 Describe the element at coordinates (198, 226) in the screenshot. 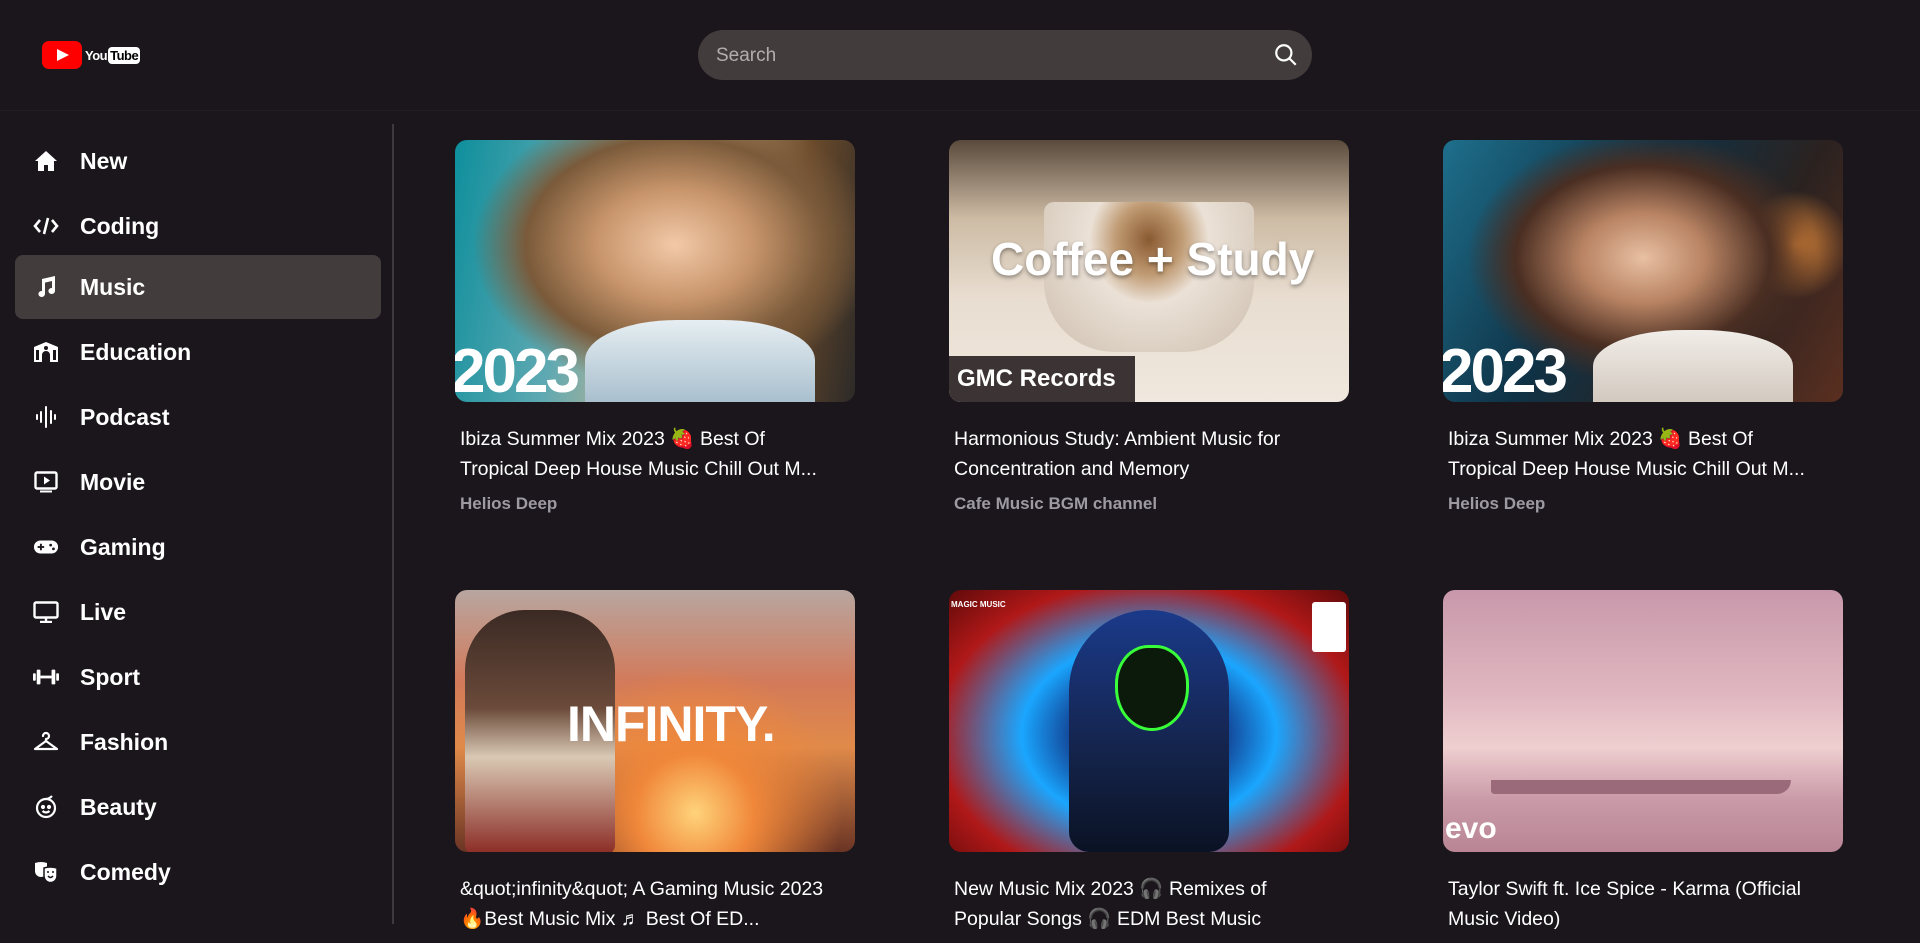

I see `sidebar-item-coding: Coding` at that location.